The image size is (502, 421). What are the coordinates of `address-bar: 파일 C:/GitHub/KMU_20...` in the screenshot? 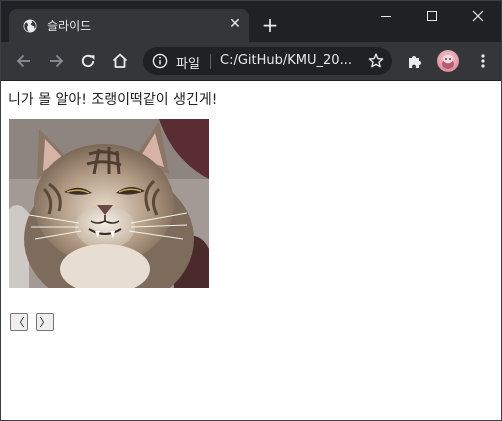 It's located at (267, 61).